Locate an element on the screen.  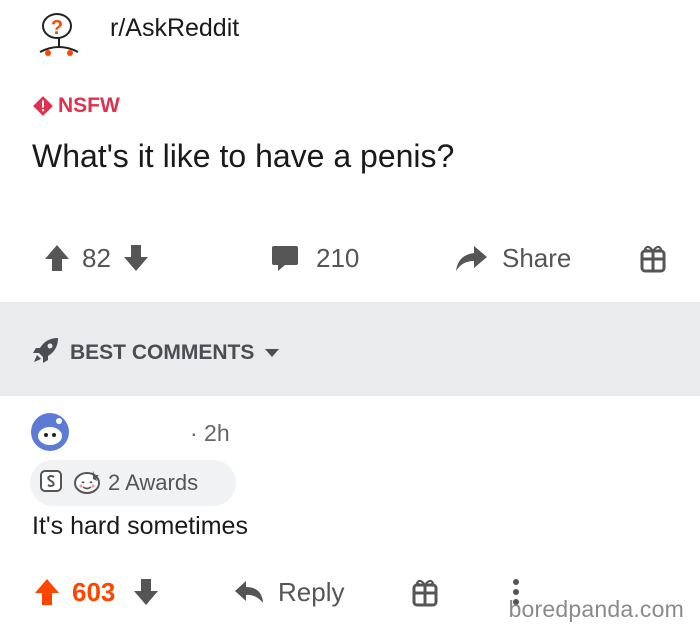
share-label: Share is located at coordinates (537, 257).